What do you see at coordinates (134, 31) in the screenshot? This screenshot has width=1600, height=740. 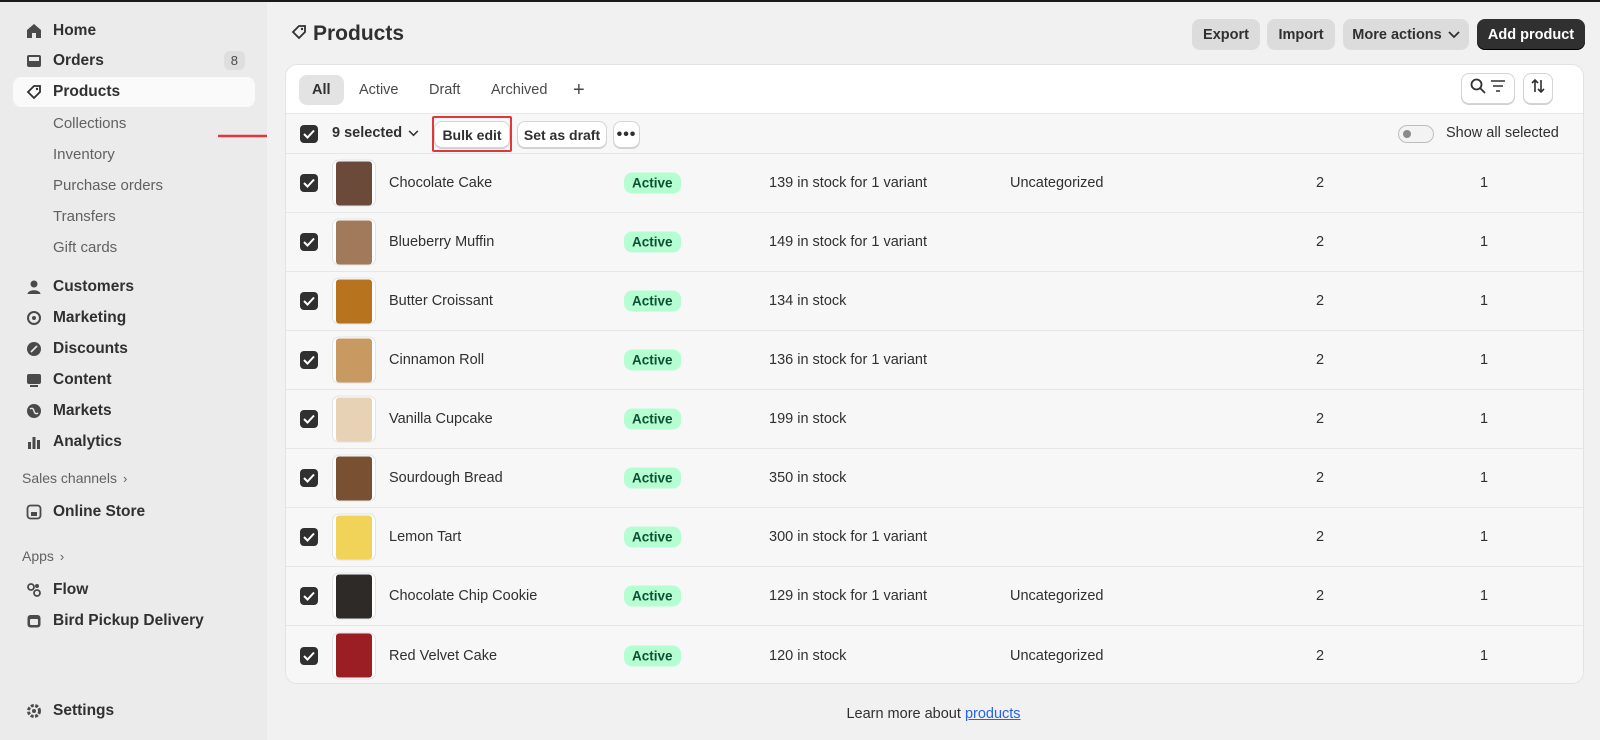 I see `sidebar-item-home: Home` at bounding box center [134, 31].